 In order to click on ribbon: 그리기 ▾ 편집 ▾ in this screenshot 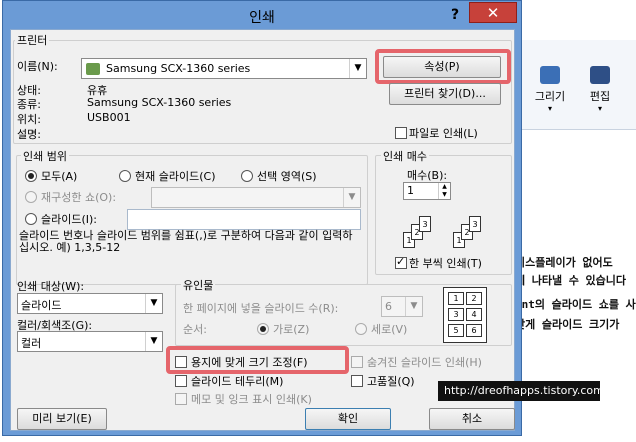, I will do `click(578, 85)`.